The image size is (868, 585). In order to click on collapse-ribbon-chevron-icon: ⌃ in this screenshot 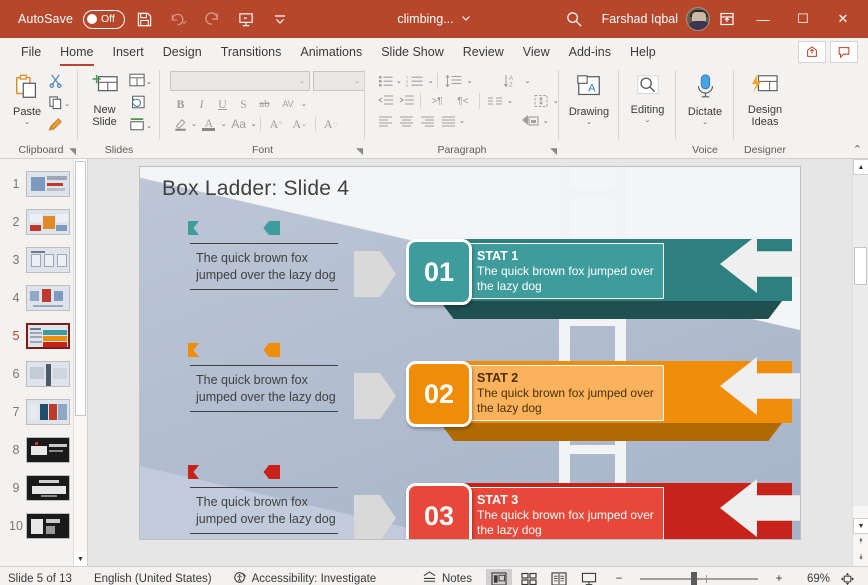, I will do `click(857, 149)`.